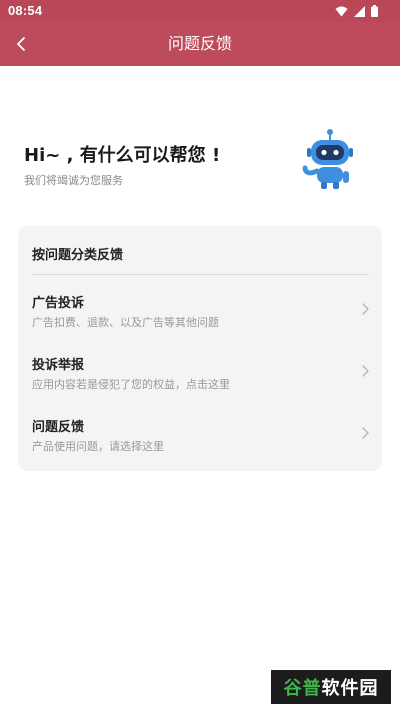 The height and width of the screenshot is (712, 400). What do you see at coordinates (341, 11) in the screenshot?
I see `wifi-icon` at bounding box center [341, 11].